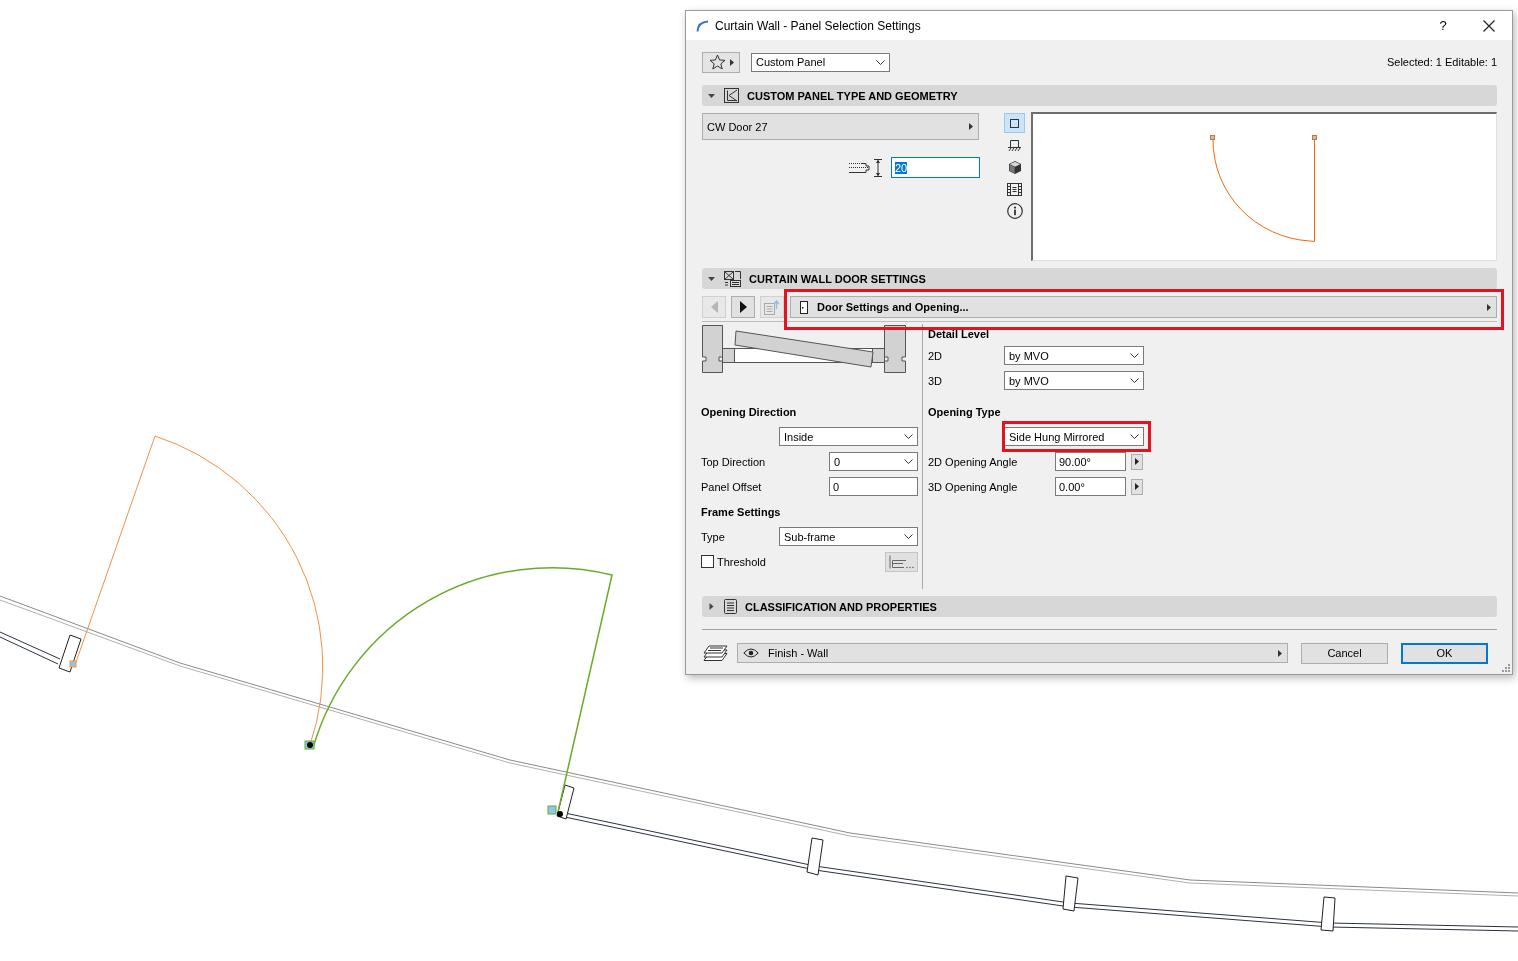  I want to click on input-field: 0, so click(873, 486).